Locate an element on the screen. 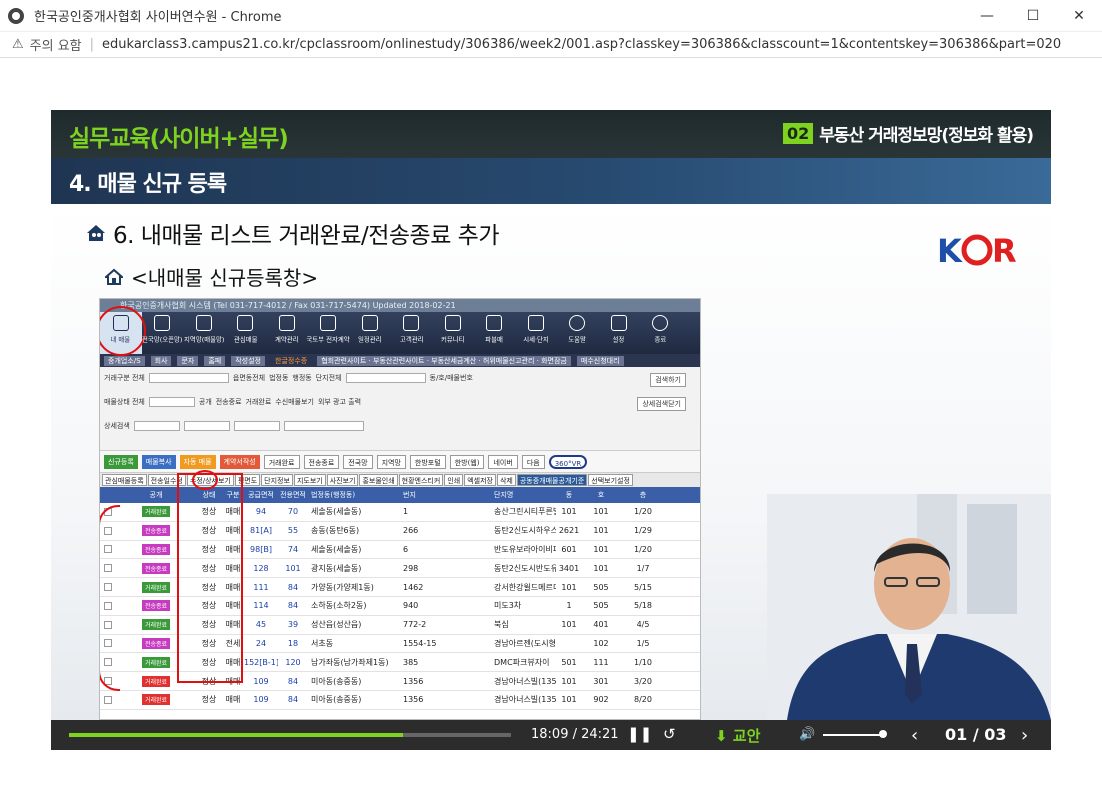 The width and height of the screenshot is (1102, 800). action-button: 신규등록 is located at coordinates (121, 461).